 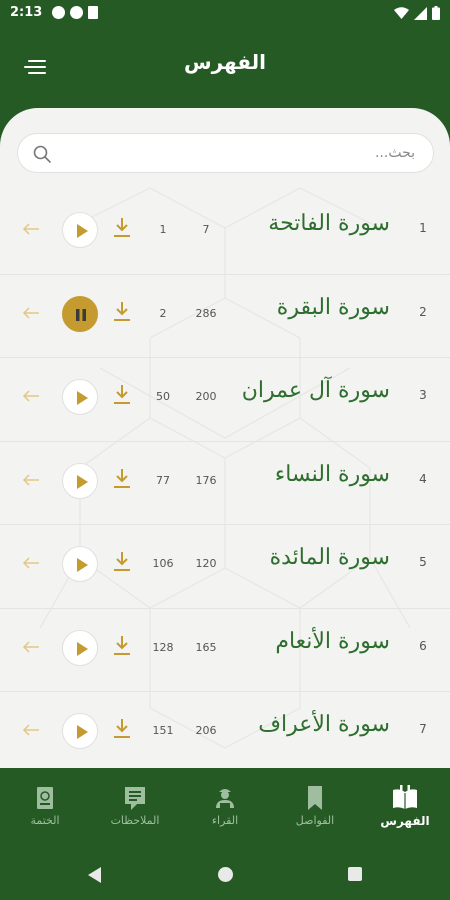 What do you see at coordinates (329, 557) in the screenshot?
I see `surah-name: سورة المائدة` at bounding box center [329, 557].